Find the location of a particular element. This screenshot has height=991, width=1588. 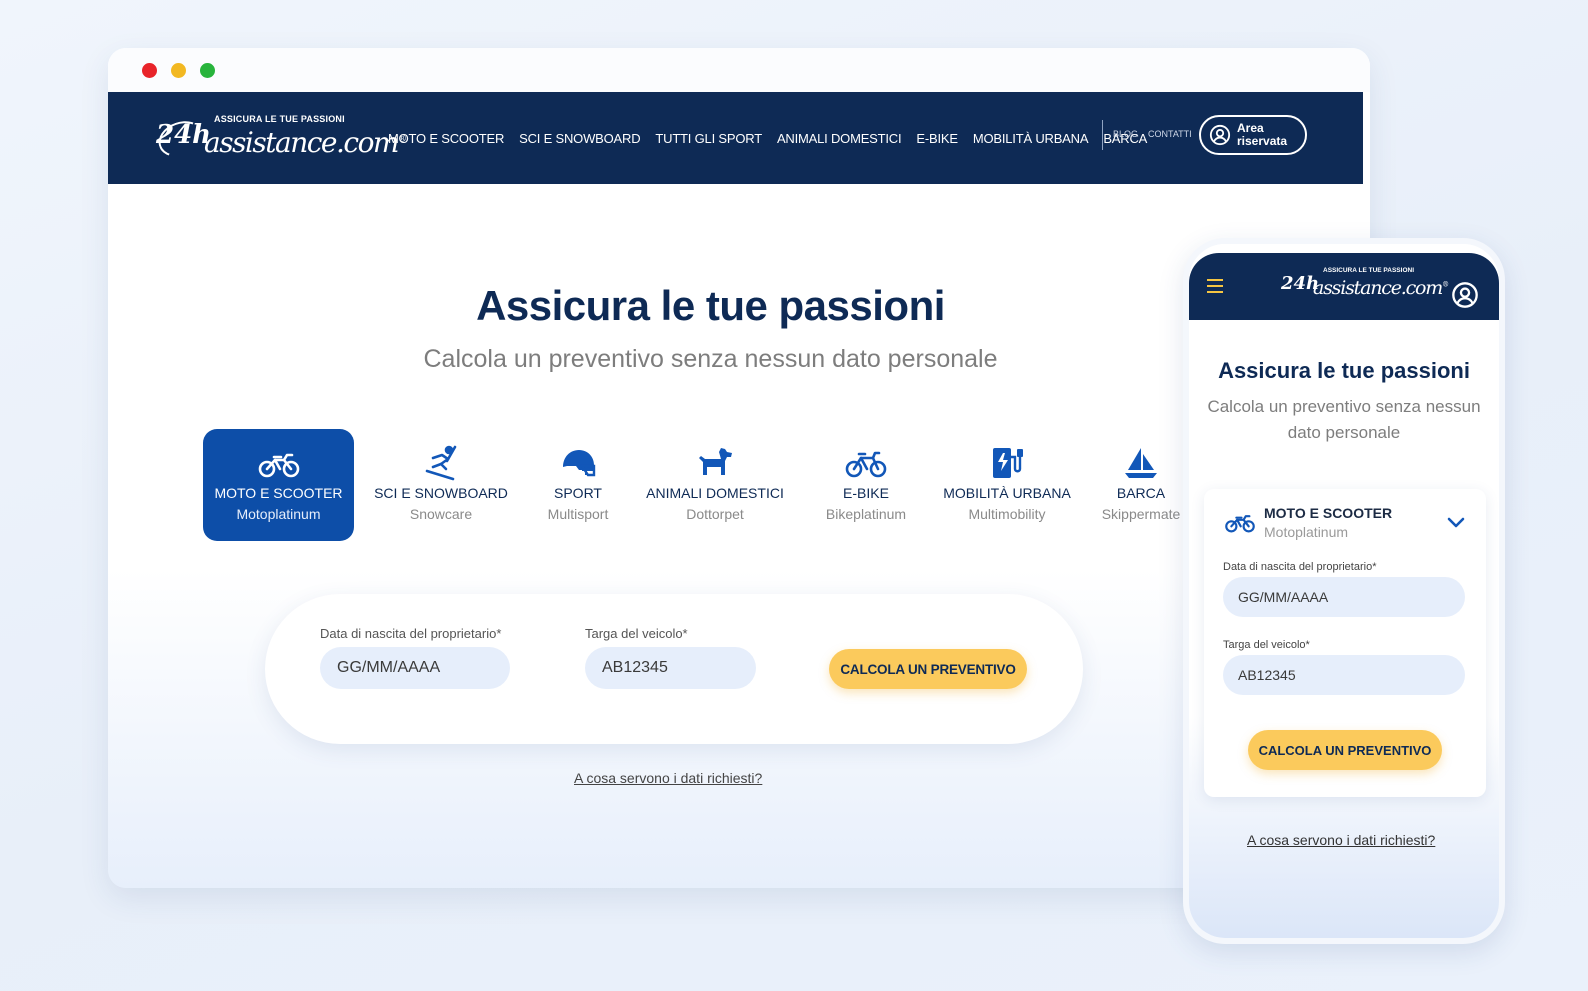

selected-category-title: MOTO E SCOOTER is located at coordinates (1328, 513).